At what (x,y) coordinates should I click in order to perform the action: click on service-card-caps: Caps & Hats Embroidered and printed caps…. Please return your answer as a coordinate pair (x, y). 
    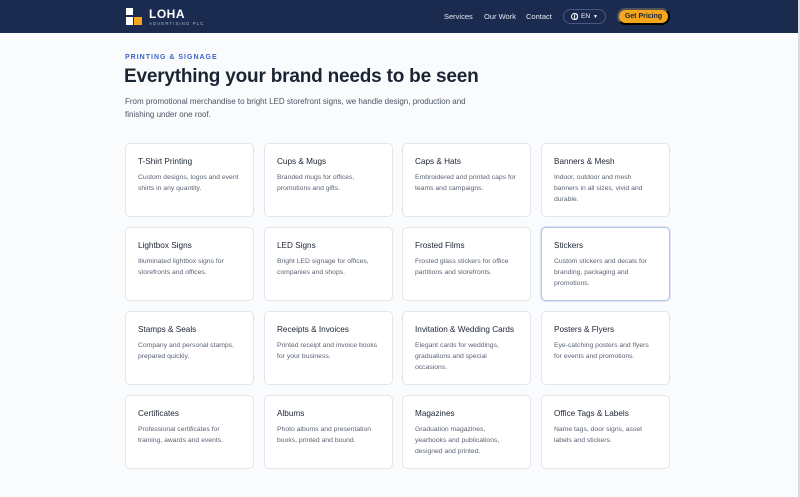
    Looking at the image, I should click on (466, 180).